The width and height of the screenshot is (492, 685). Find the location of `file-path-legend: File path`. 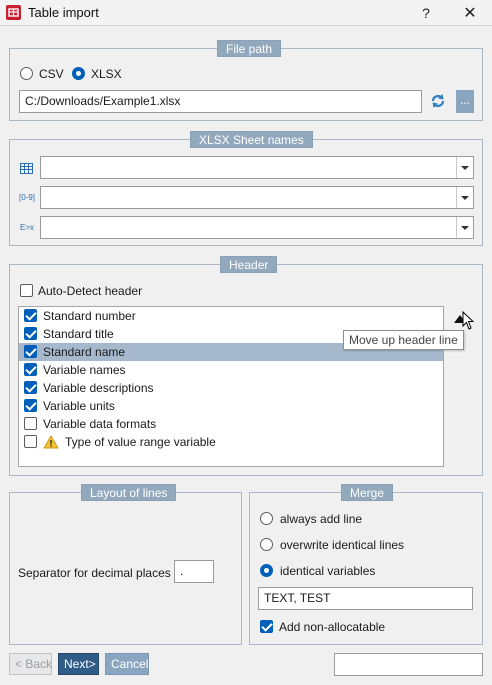

file-path-legend: File path is located at coordinates (249, 48).